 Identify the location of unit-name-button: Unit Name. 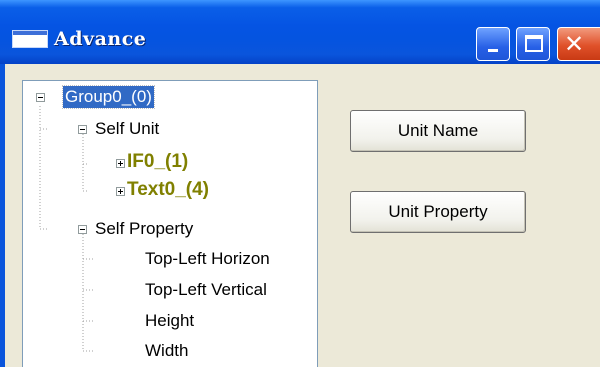
(438, 131).